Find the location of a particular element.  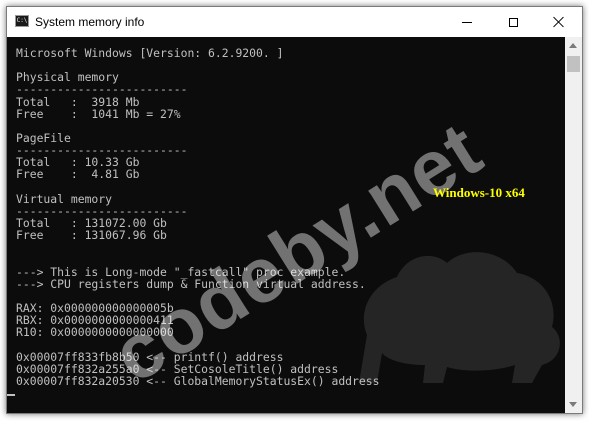

text-cursor is located at coordinates (11, 395).